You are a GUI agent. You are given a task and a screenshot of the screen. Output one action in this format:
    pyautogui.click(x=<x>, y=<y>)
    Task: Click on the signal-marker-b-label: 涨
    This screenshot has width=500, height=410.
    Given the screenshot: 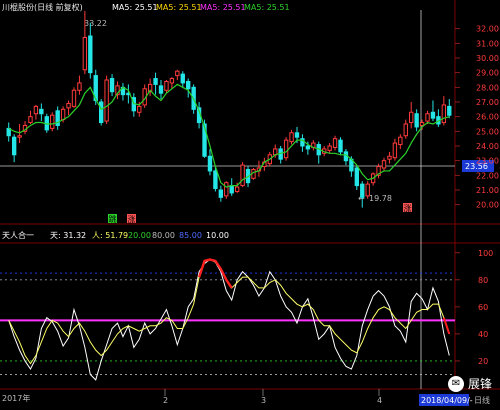 What is the action you would take?
    pyautogui.click(x=132, y=219)
    